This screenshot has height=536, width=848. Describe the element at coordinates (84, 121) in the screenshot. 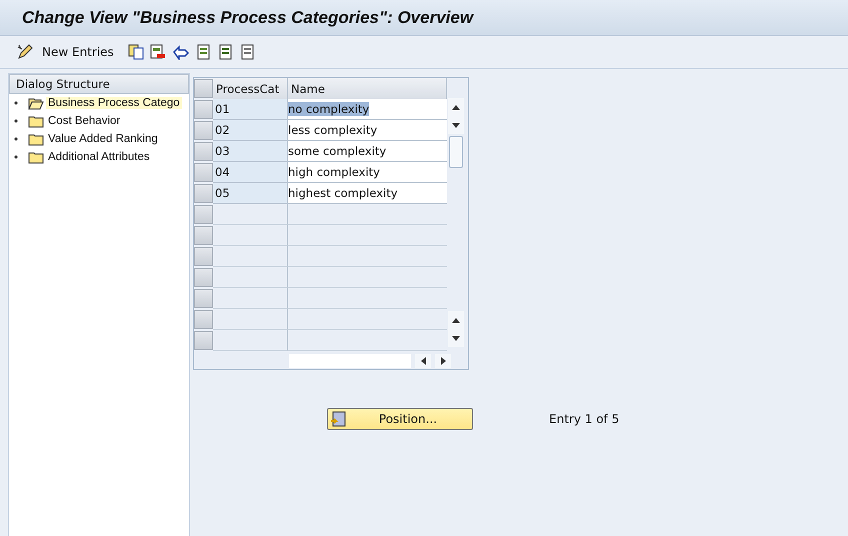

I see `tree-item: Cost Behavior` at that location.